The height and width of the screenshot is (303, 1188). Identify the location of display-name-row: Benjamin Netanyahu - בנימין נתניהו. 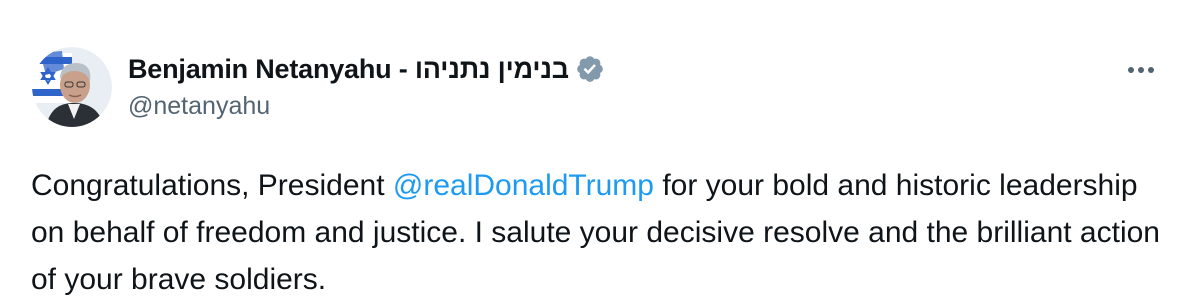
(366, 69).